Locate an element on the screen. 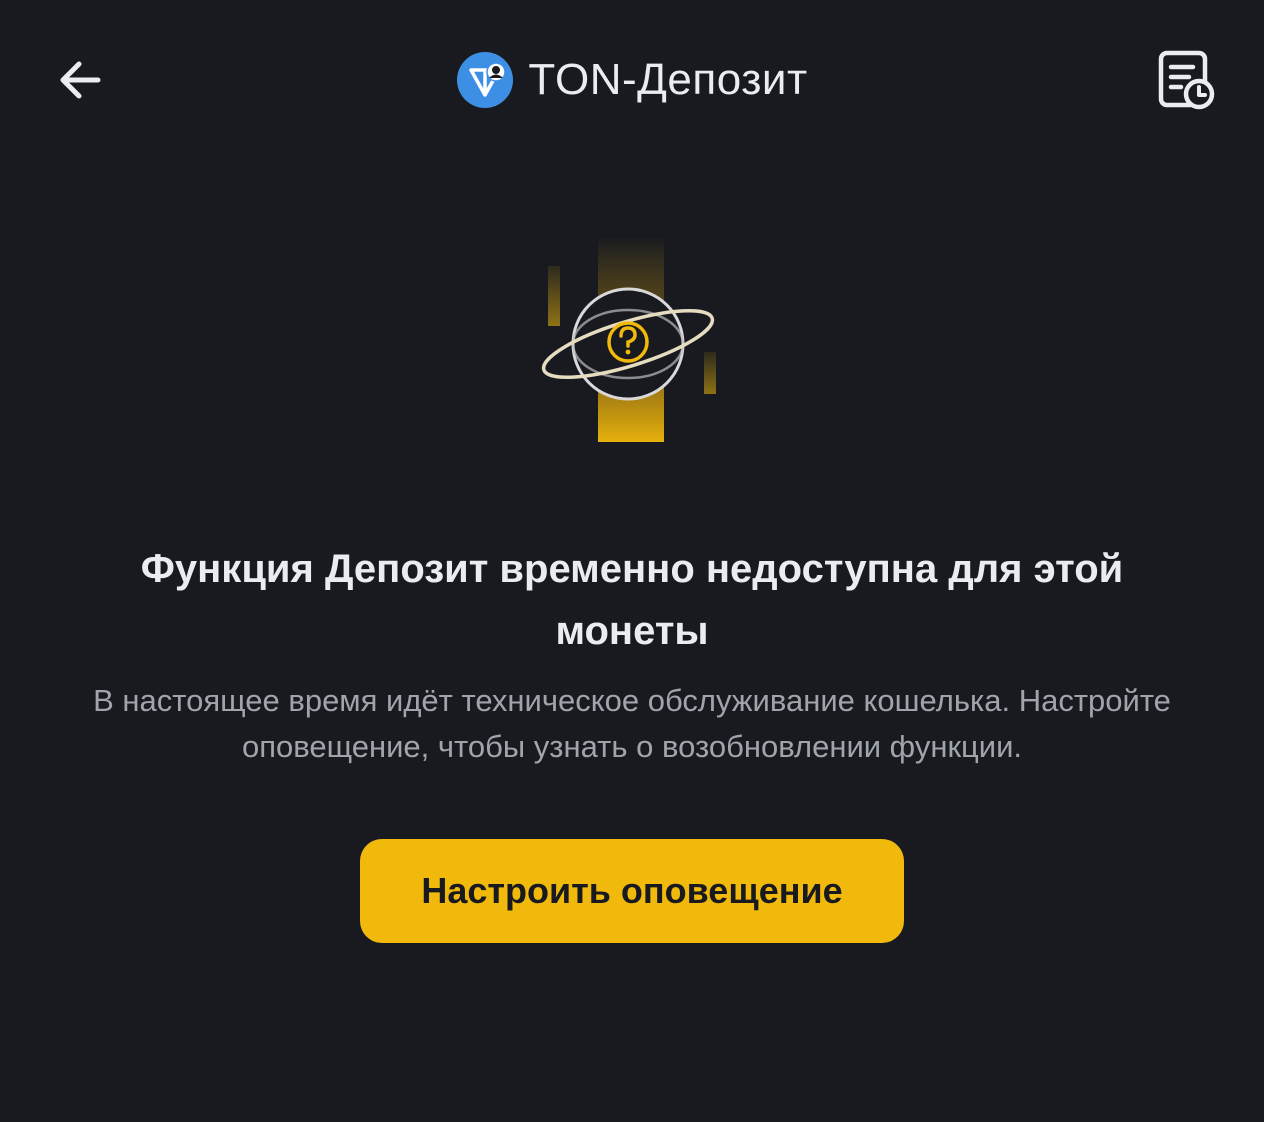  history-button is located at coordinates (1186, 80).